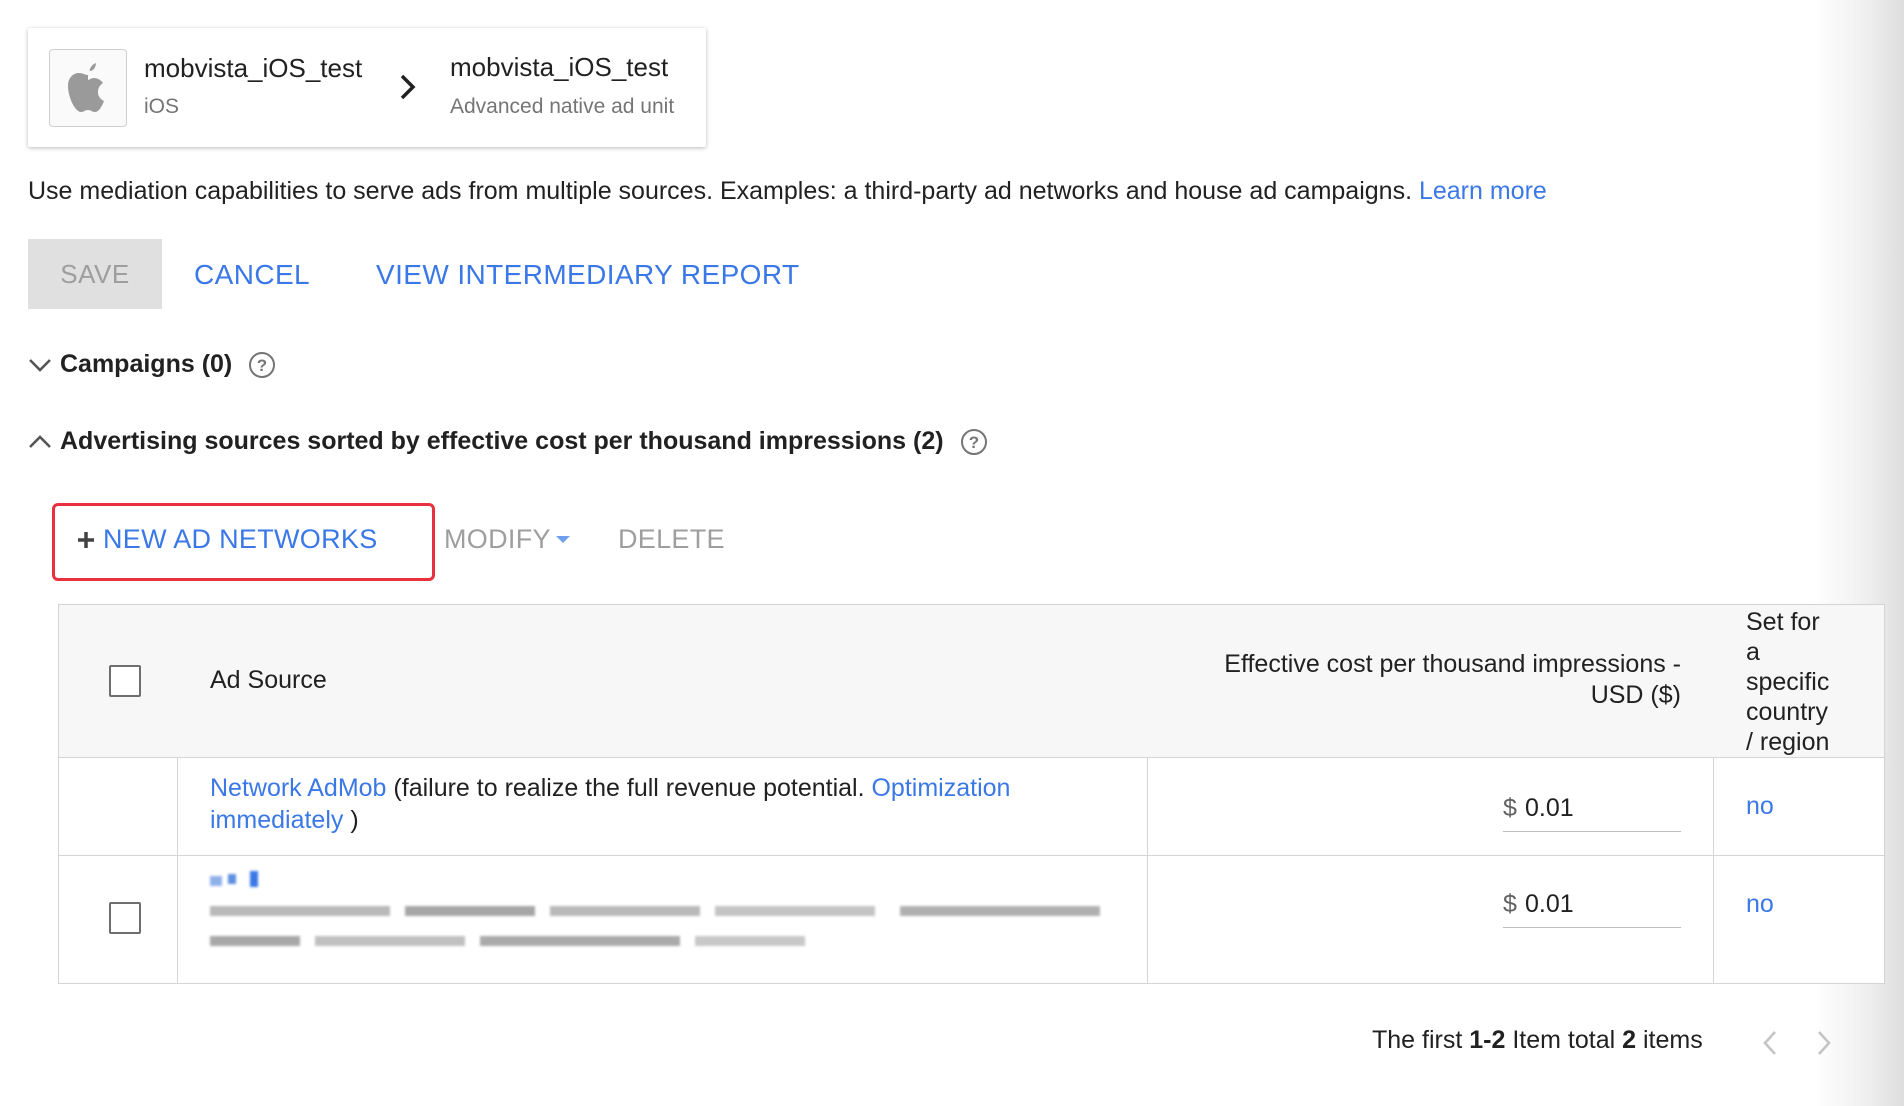 The height and width of the screenshot is (1106, 1904). I want to click on pagination-suffix: items, so click(1672, 1040).